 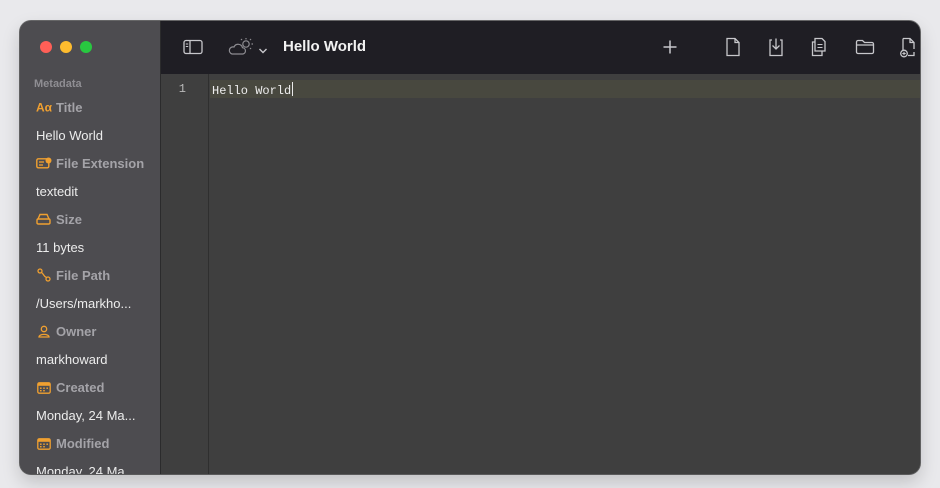 I want to click on plus-icon, so click(x=670, y=47).